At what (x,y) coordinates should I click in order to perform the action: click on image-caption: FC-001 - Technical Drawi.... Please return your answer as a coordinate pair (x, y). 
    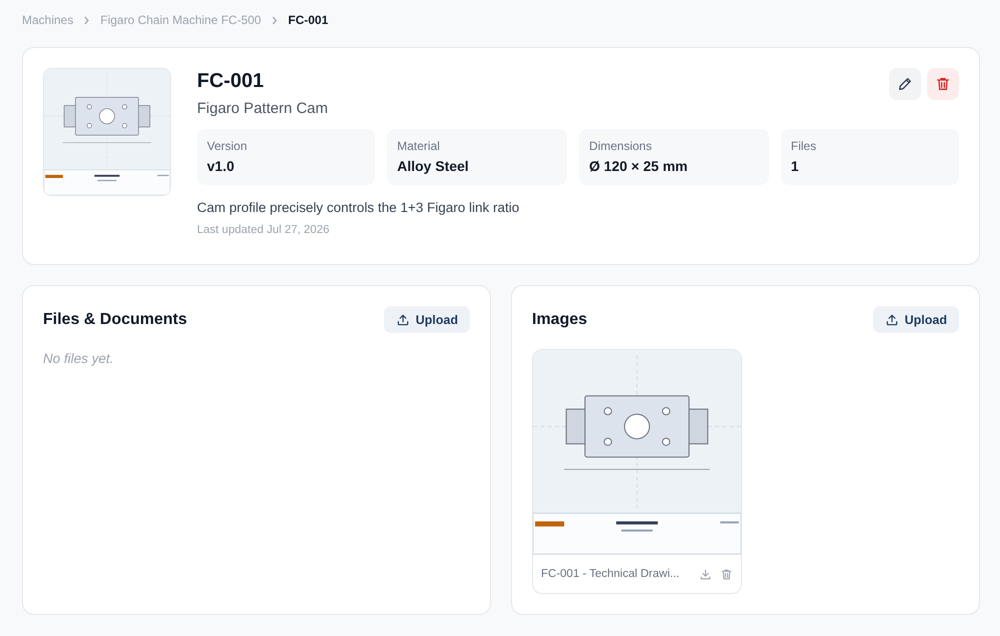
    Looking at the image, I should click on (610, 574).